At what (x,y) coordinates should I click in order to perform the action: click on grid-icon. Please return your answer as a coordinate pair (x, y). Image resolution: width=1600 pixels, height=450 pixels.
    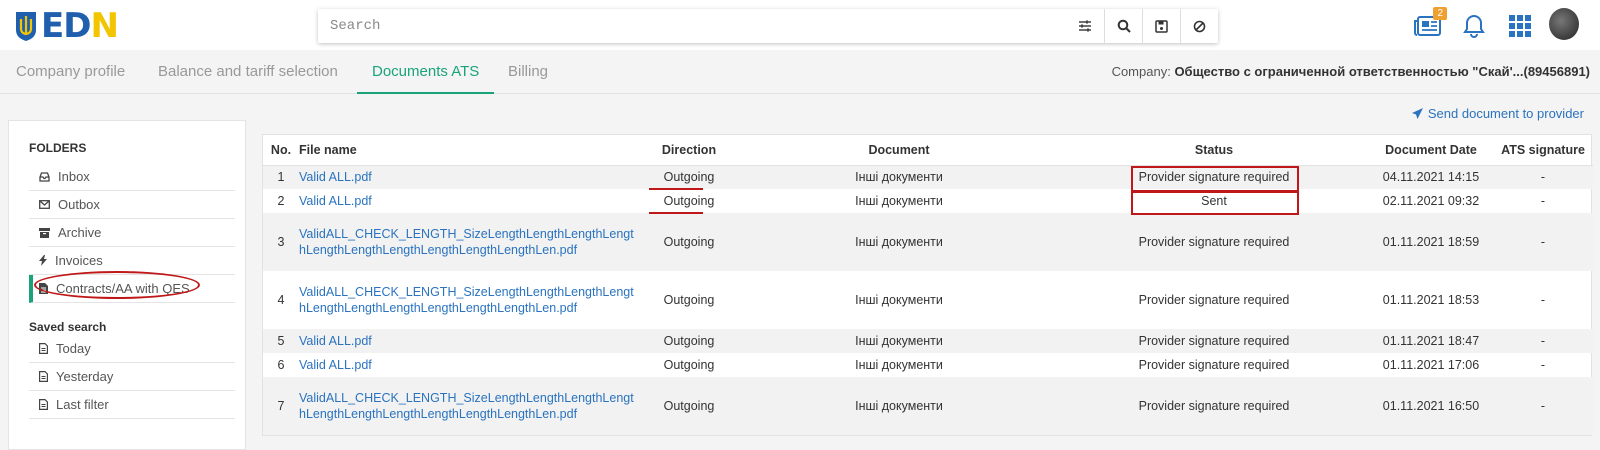
    Looking at the image, I should click on (1520, 26).